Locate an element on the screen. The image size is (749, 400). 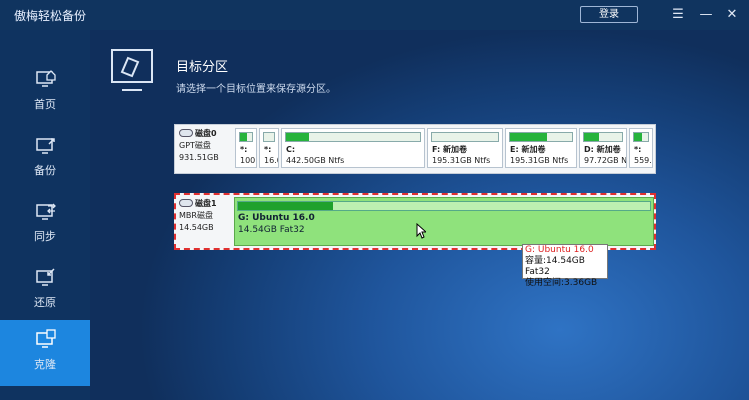
partition-block: E: 新加卷 195.31GB Ntfs is located at coordinates (541, 148).